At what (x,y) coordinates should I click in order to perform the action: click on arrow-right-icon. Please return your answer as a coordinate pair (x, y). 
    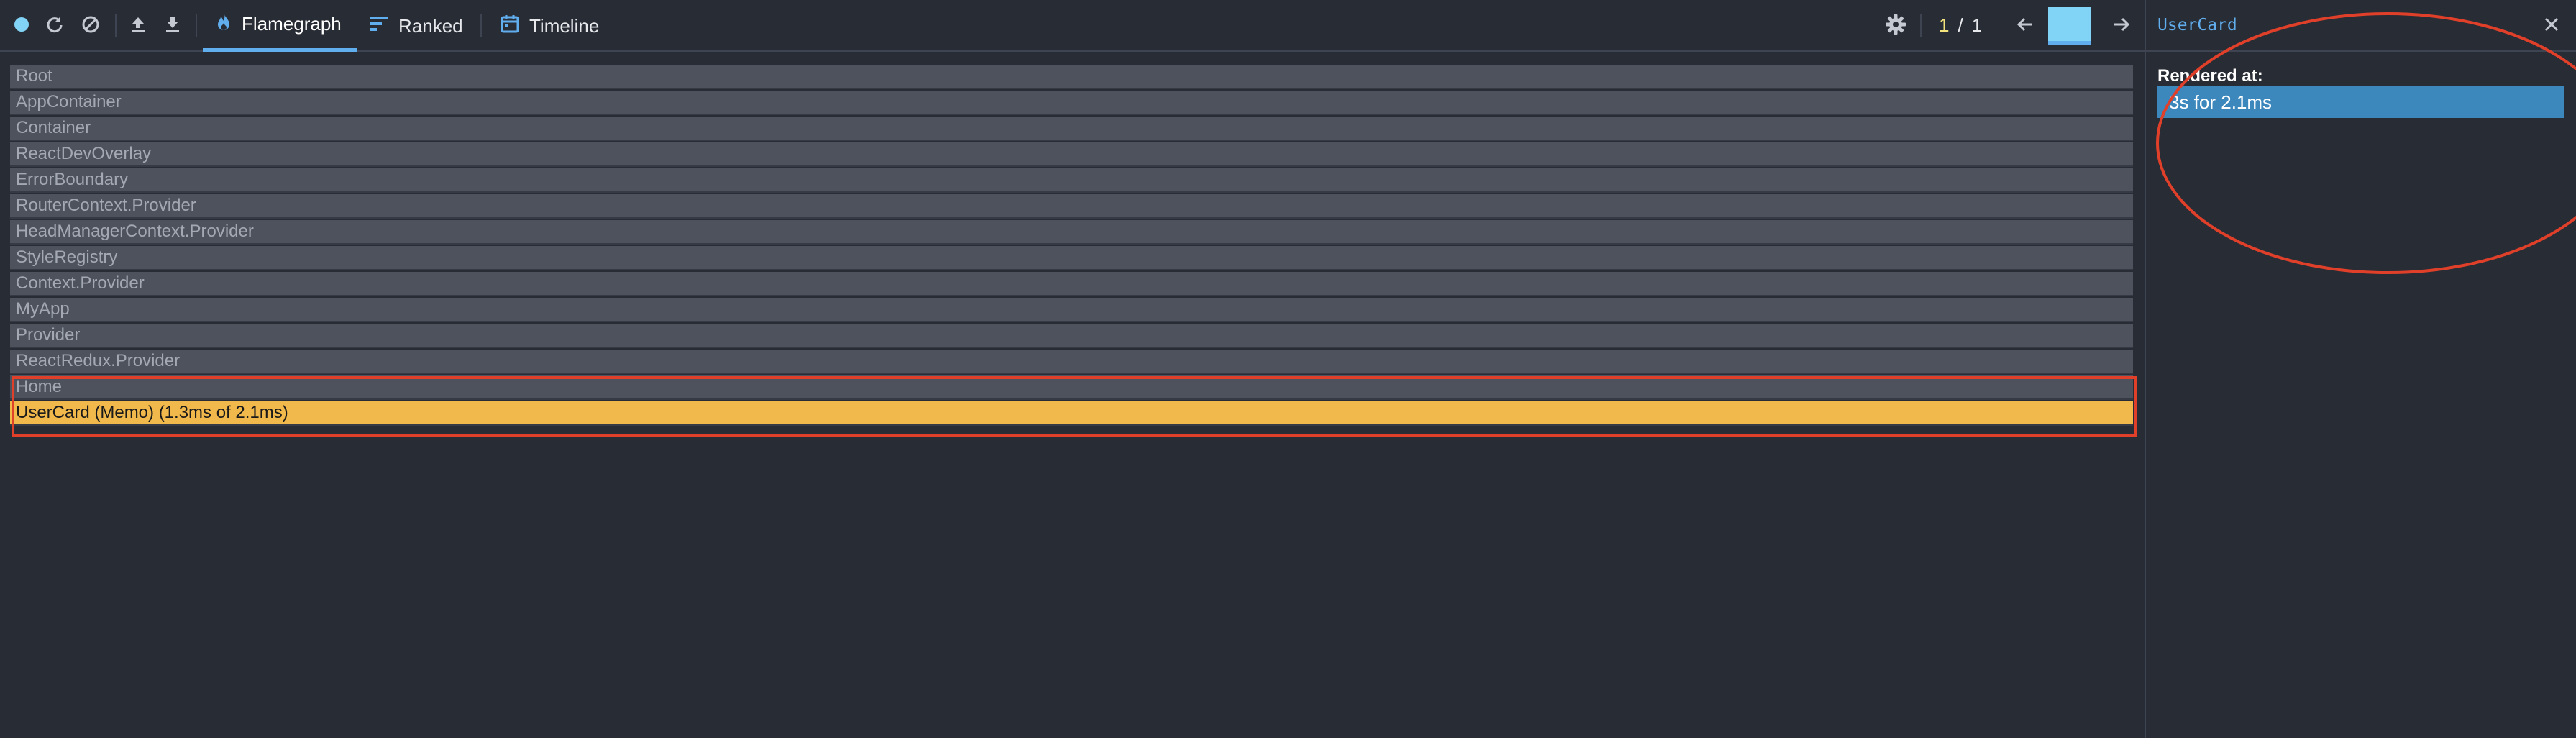
    Looking at the image, I should click on (2121, 26).